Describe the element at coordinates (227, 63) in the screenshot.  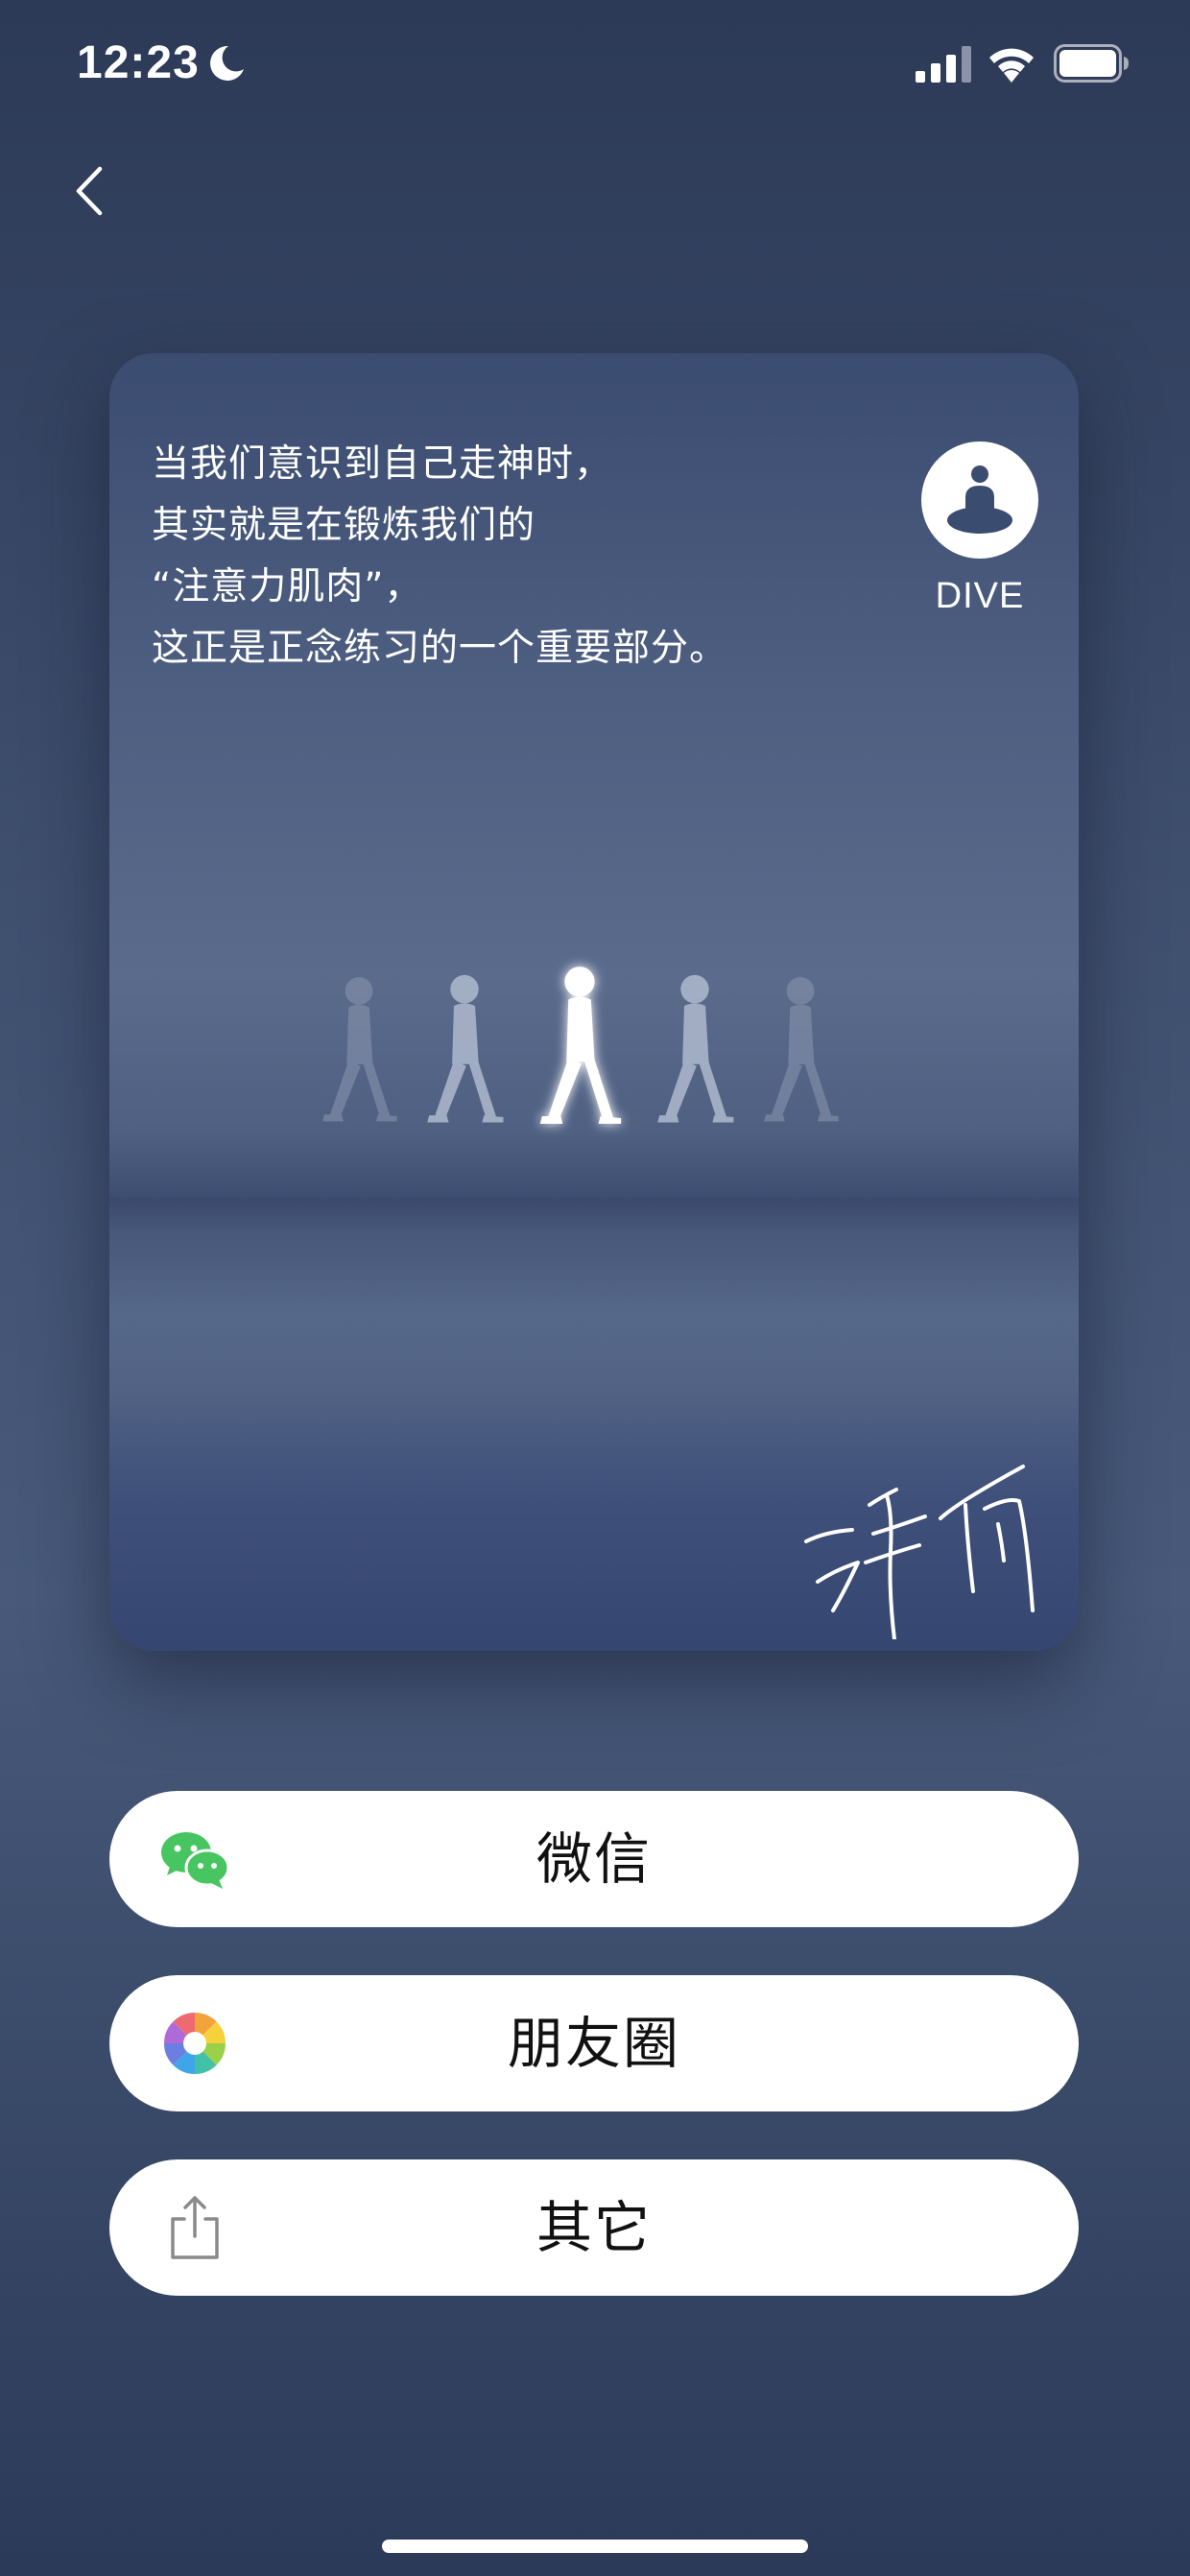
I see `moon-icon` at that location.